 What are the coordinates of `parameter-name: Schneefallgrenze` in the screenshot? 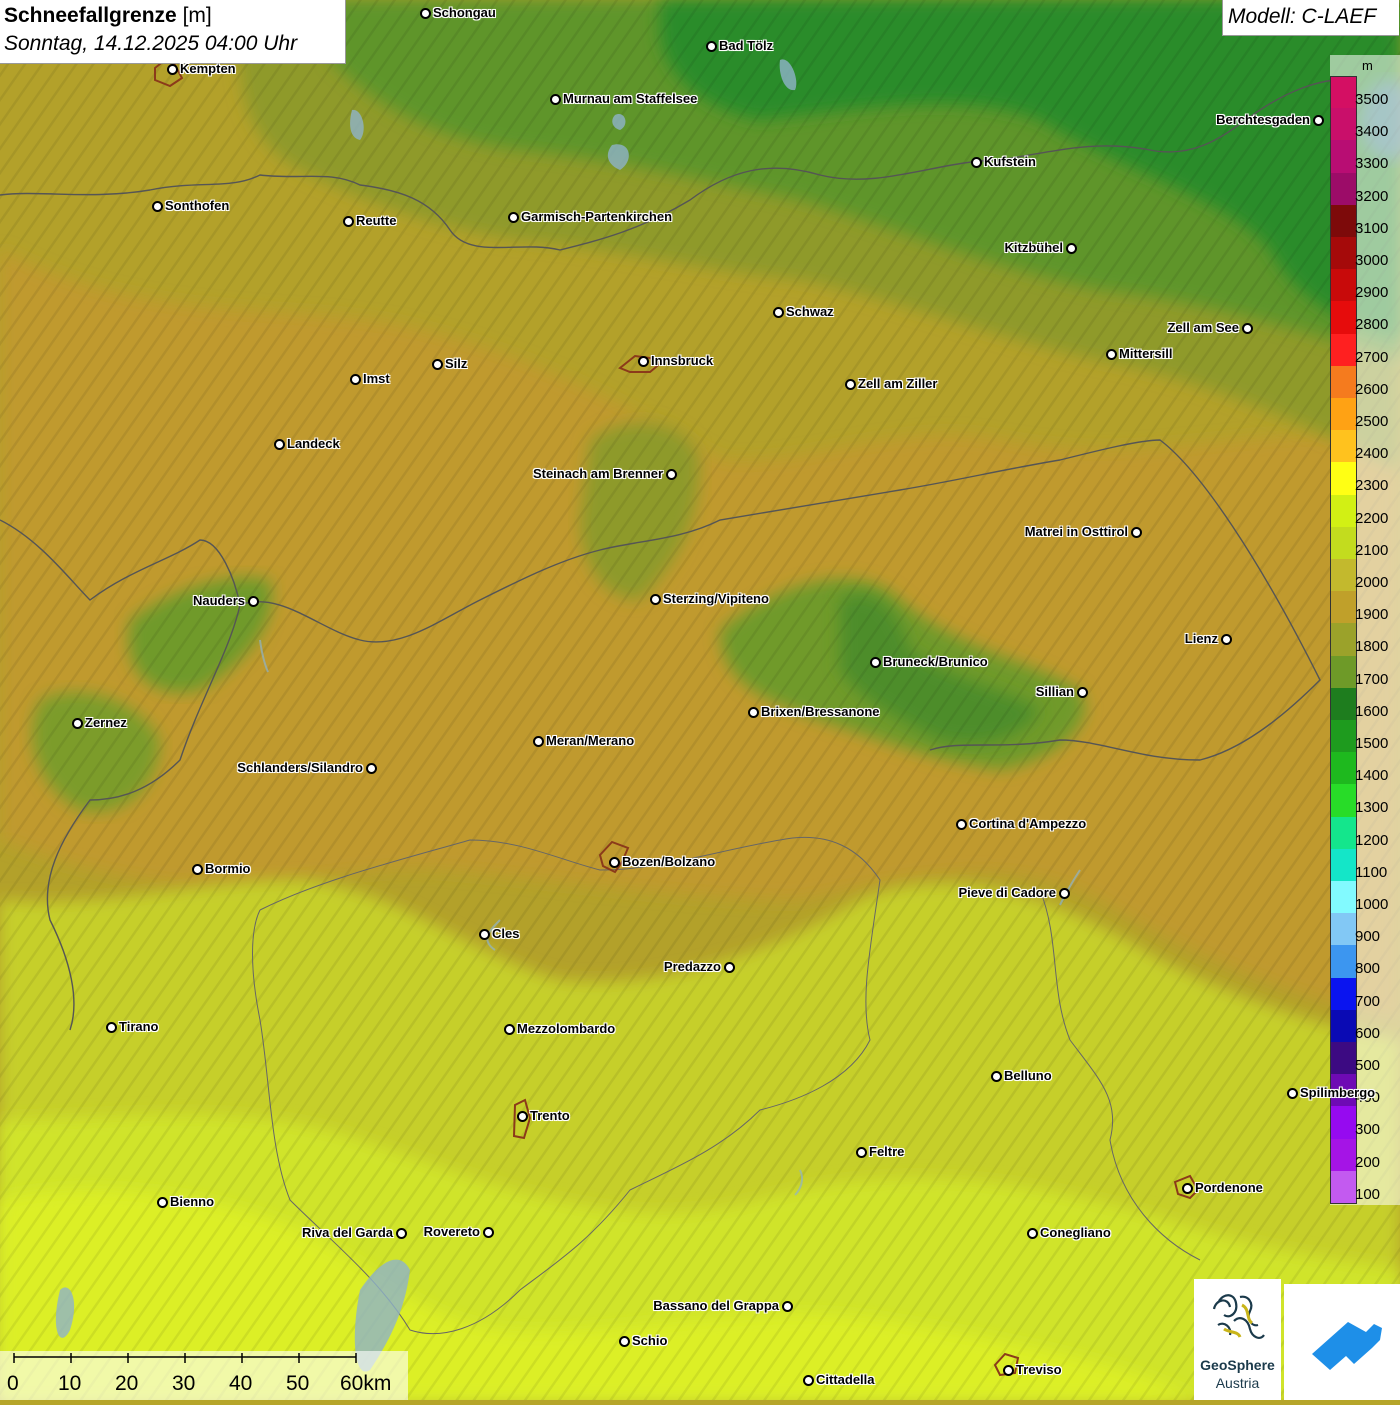 It's located at (90, 15).